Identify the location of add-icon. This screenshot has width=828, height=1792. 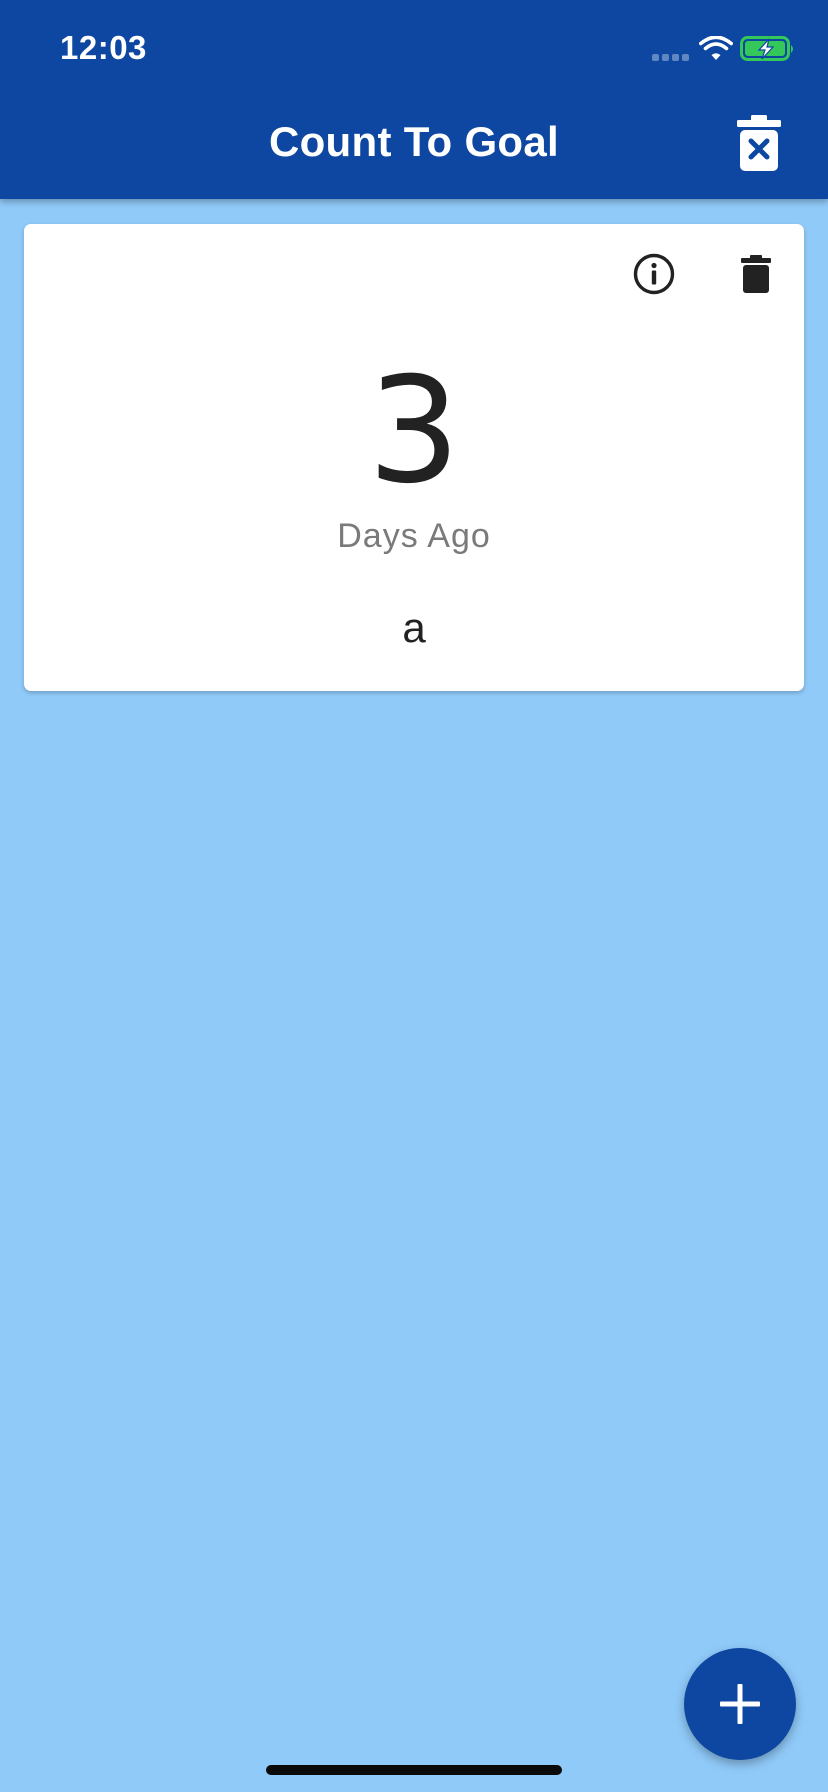
(740, 1704).